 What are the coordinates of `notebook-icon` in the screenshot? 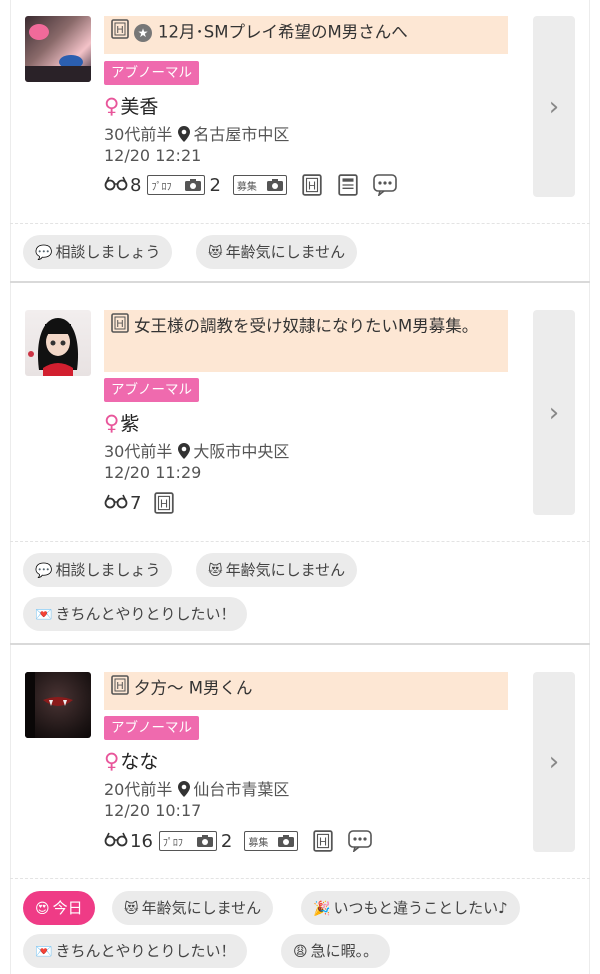 It's located at (348, 185).